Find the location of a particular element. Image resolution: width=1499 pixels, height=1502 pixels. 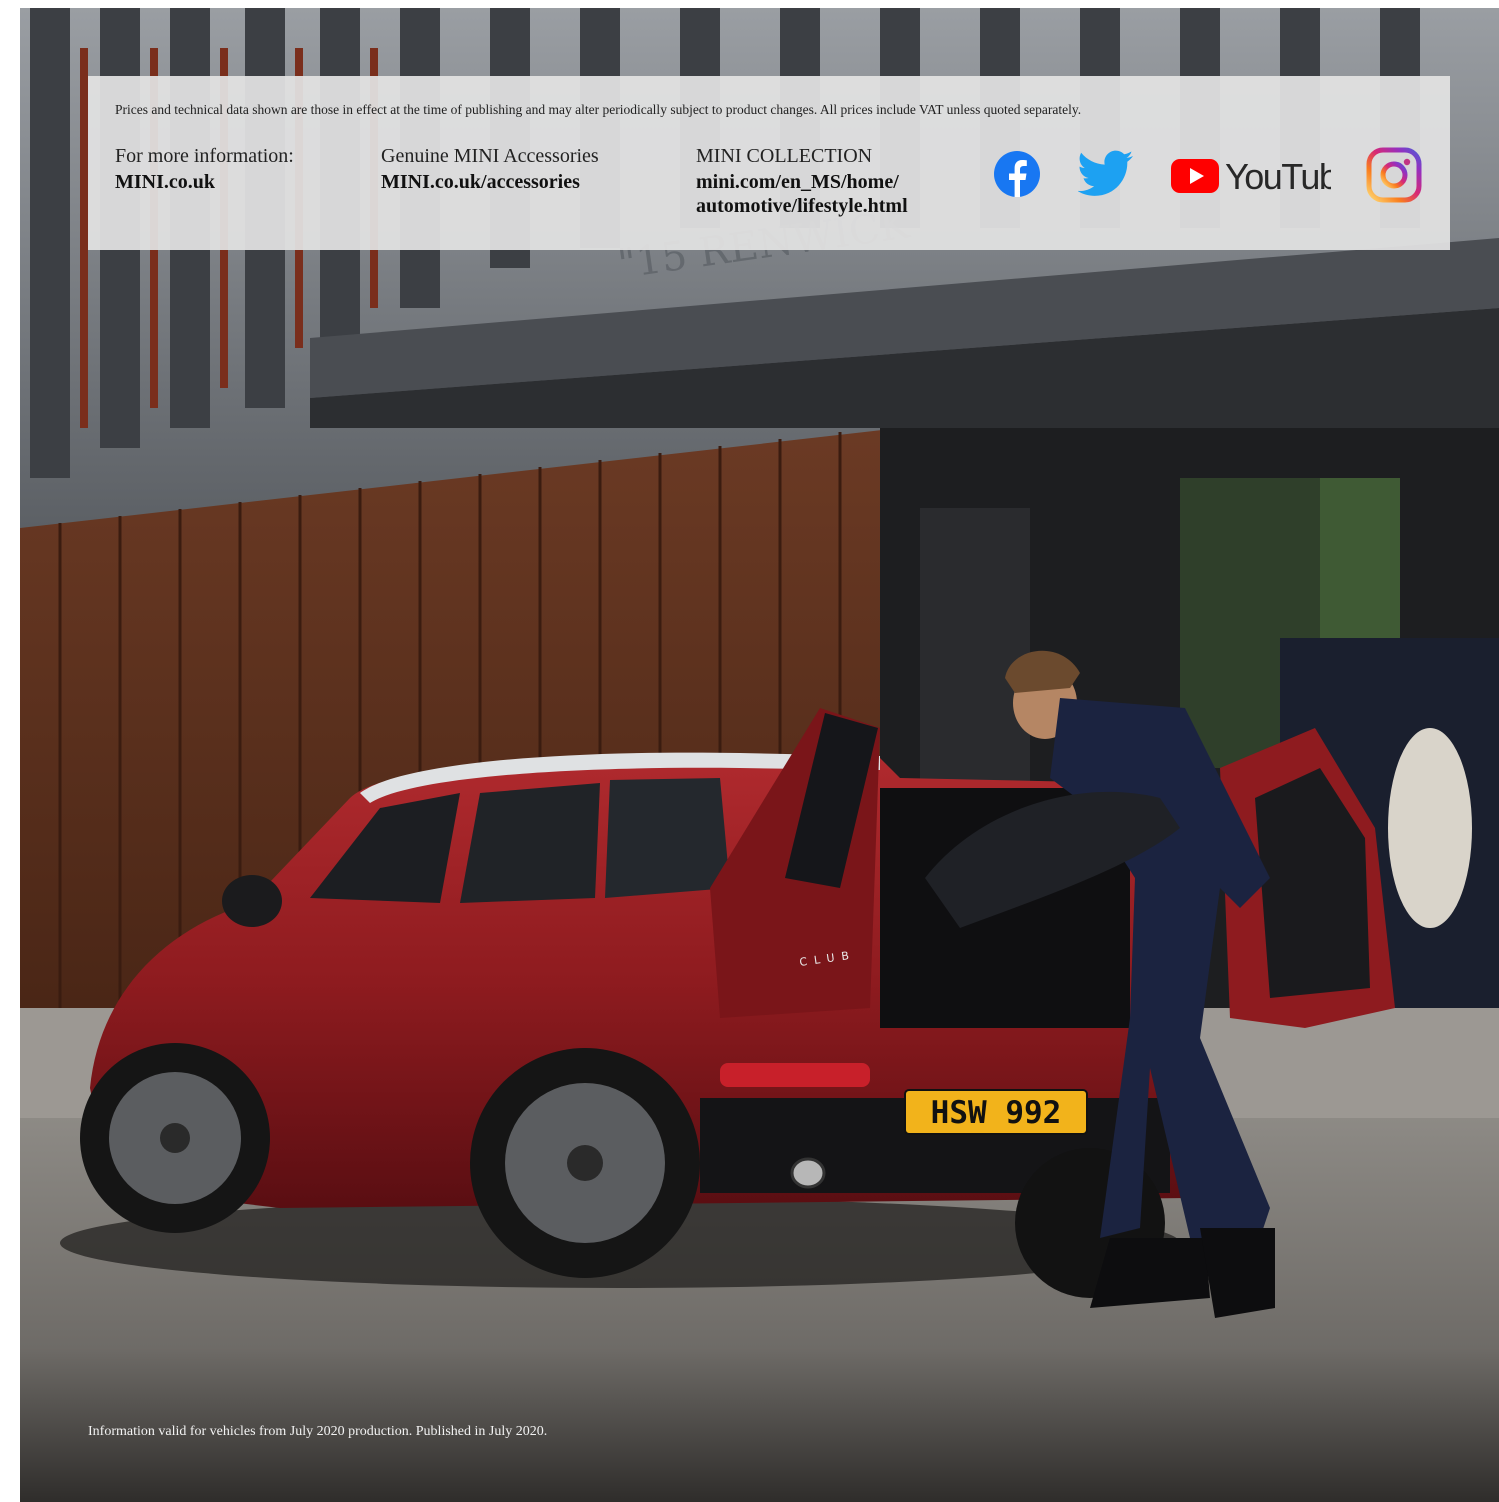

instagram-icon is located at coordinates (1394, 177).